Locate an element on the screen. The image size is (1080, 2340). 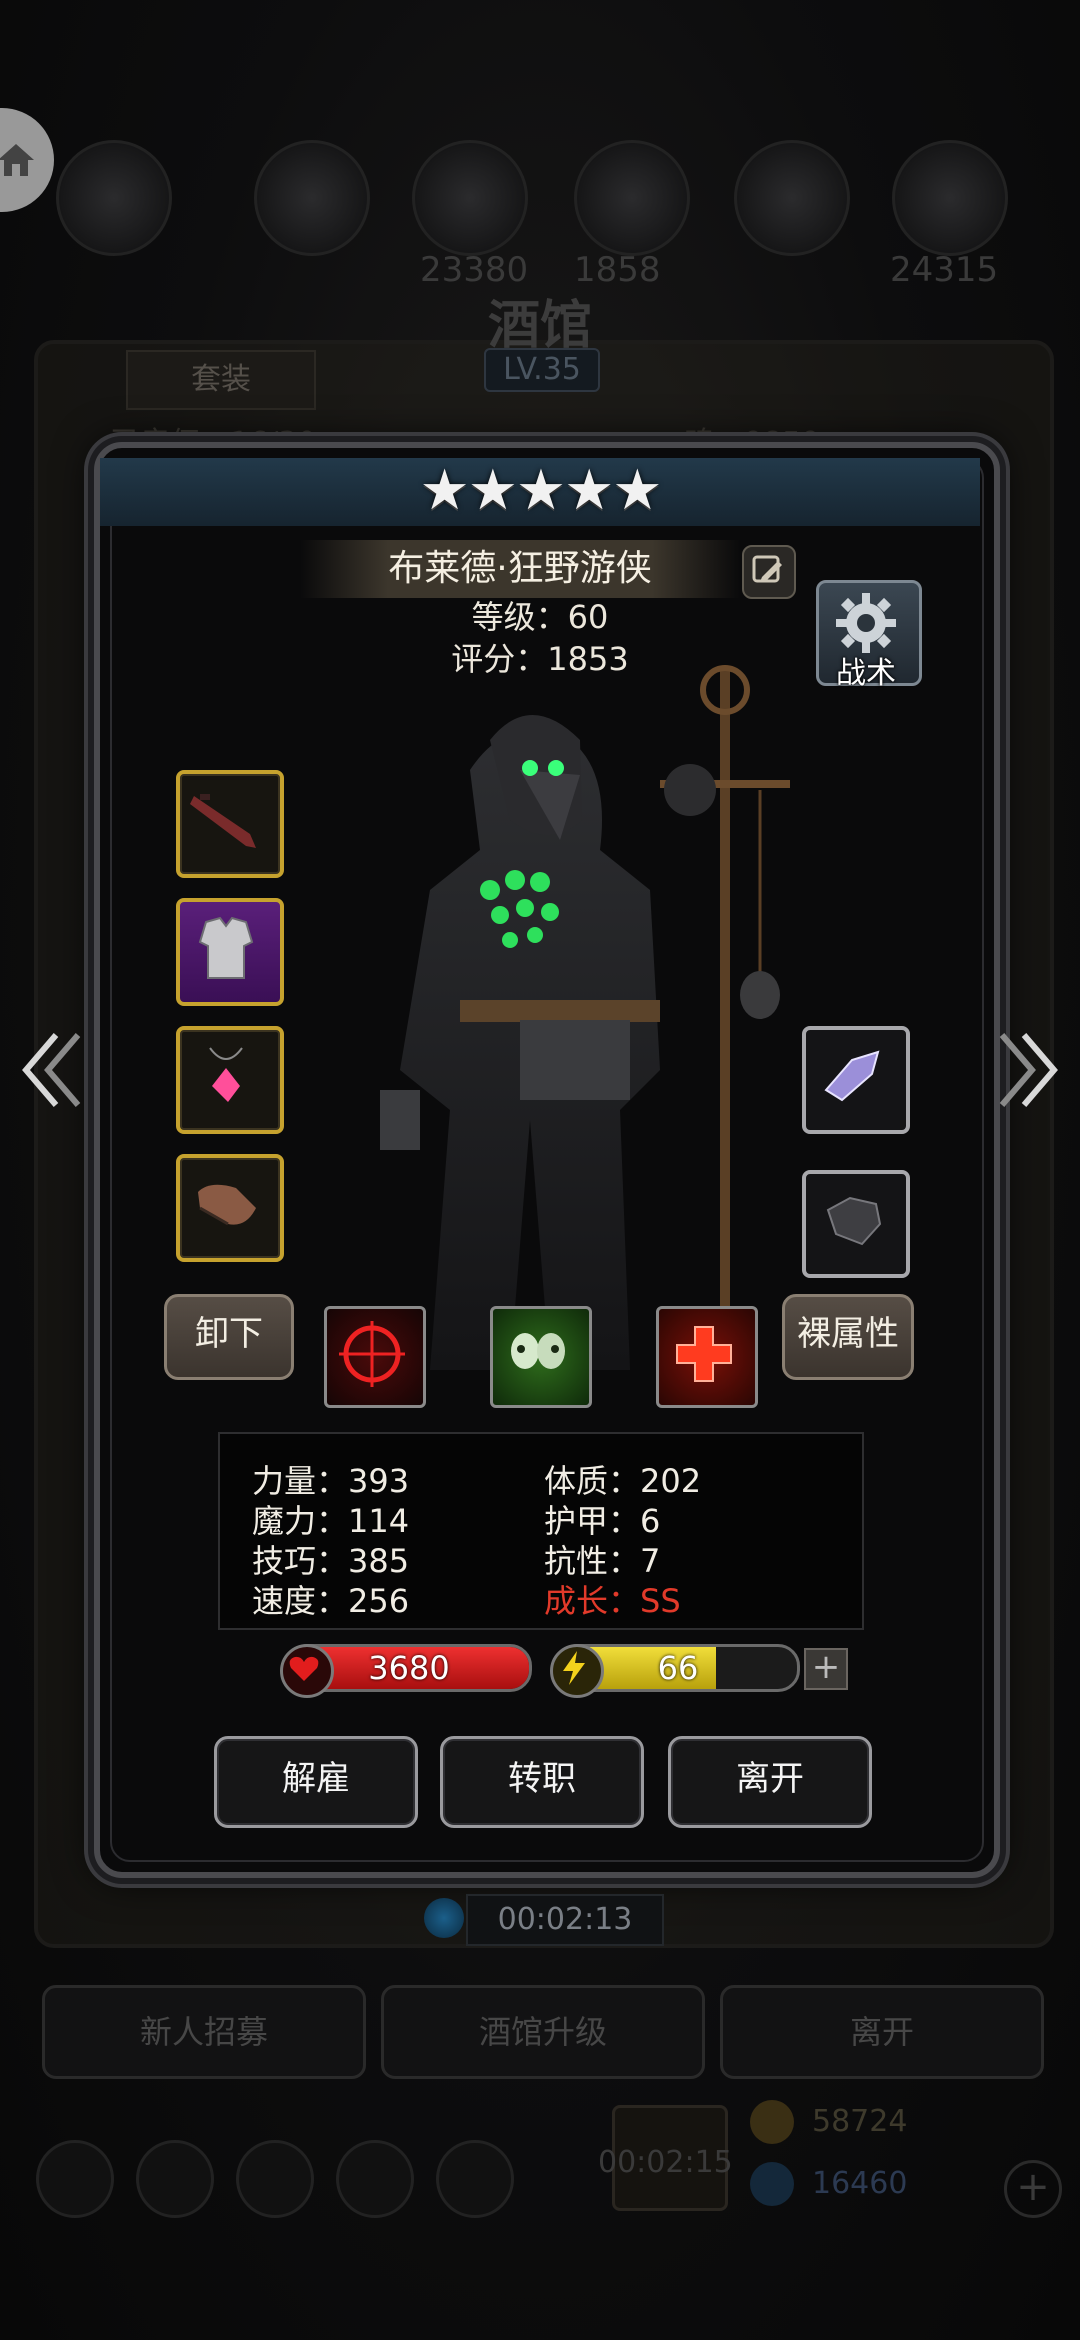
pencil-icon is located at coordinates (767, 569).